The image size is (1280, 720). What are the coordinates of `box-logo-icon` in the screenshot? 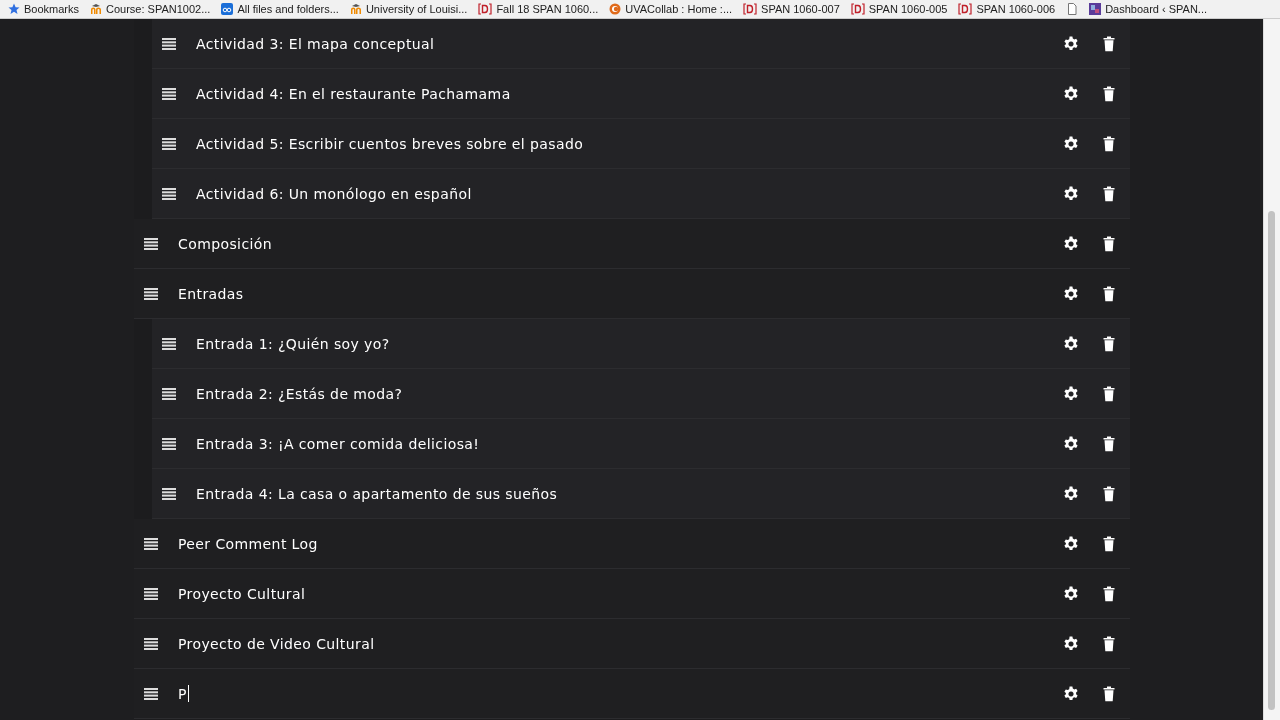 It's located at (227, 9).